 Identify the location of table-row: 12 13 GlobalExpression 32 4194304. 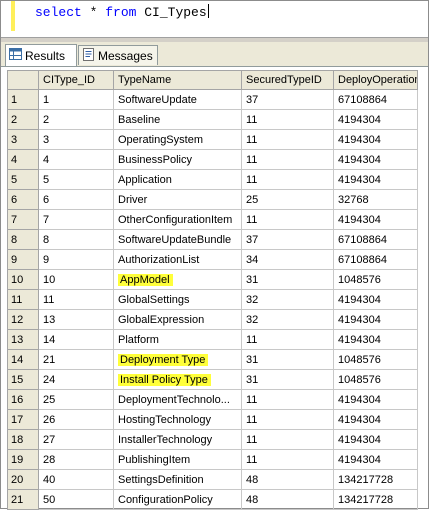
(212, 319).